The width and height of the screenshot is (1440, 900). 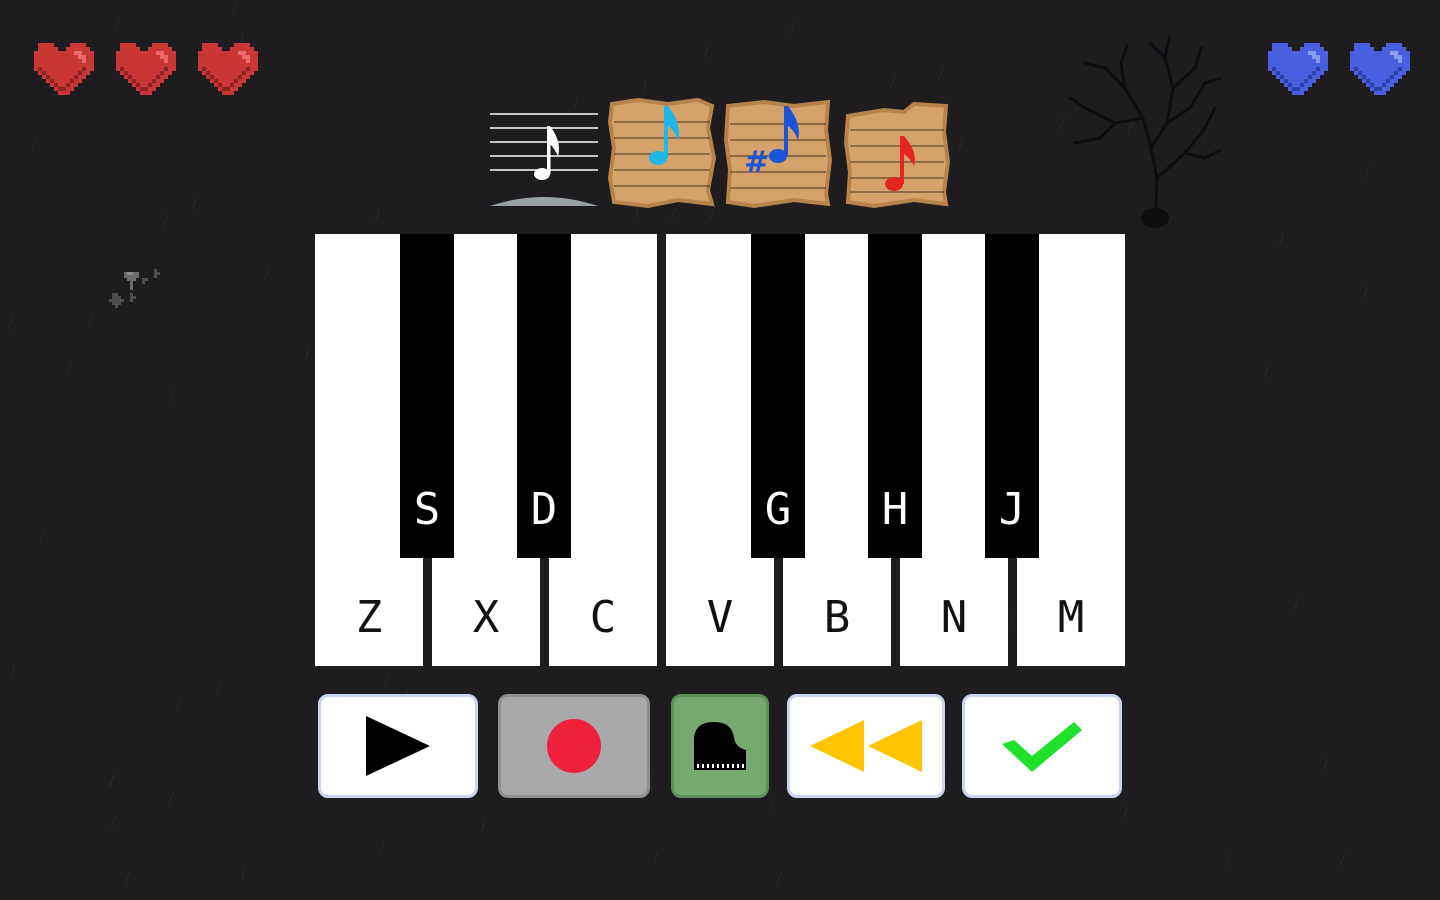 What do you see at coordinates (720, 617) in the screenshot?
I see `key-label: V` at bounding box center [720, 617].